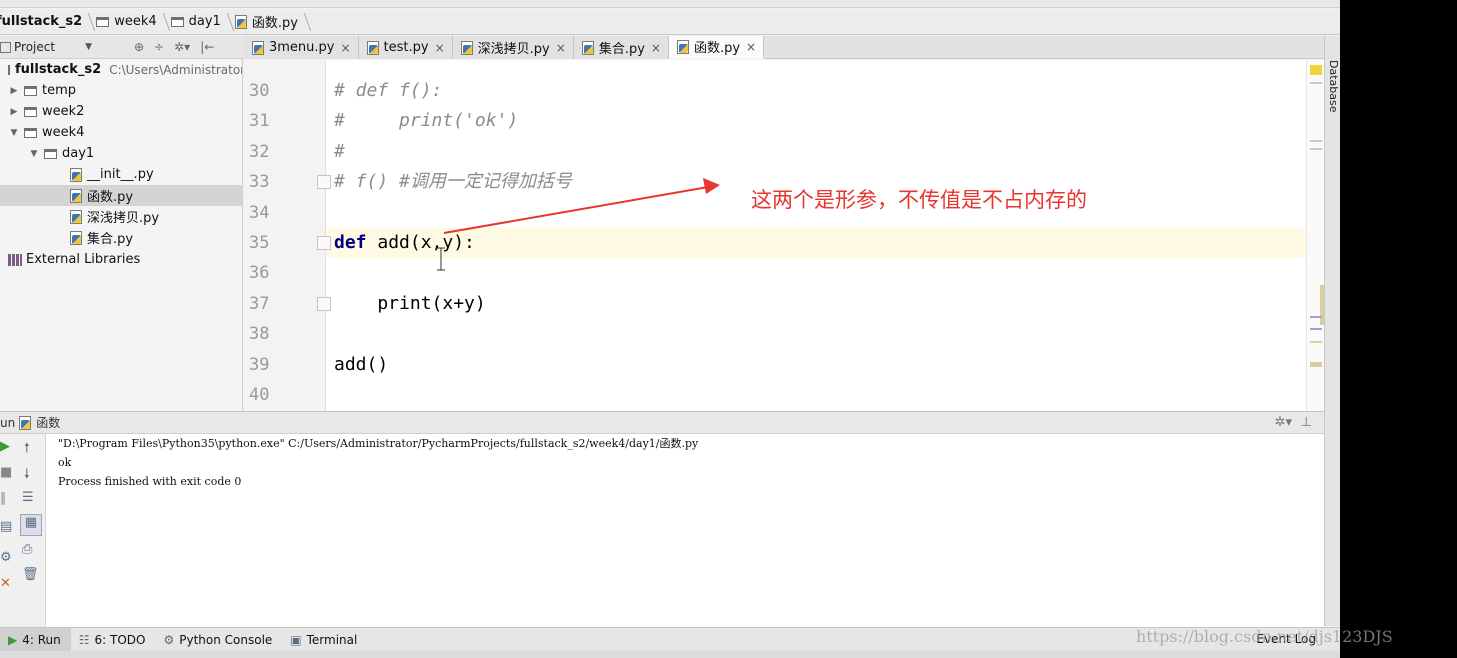  What do you see at coordinates (324, 640) in the screenshot?
I see `tab-terminal: ▣ Terminal` at bounding box center [324, 640].